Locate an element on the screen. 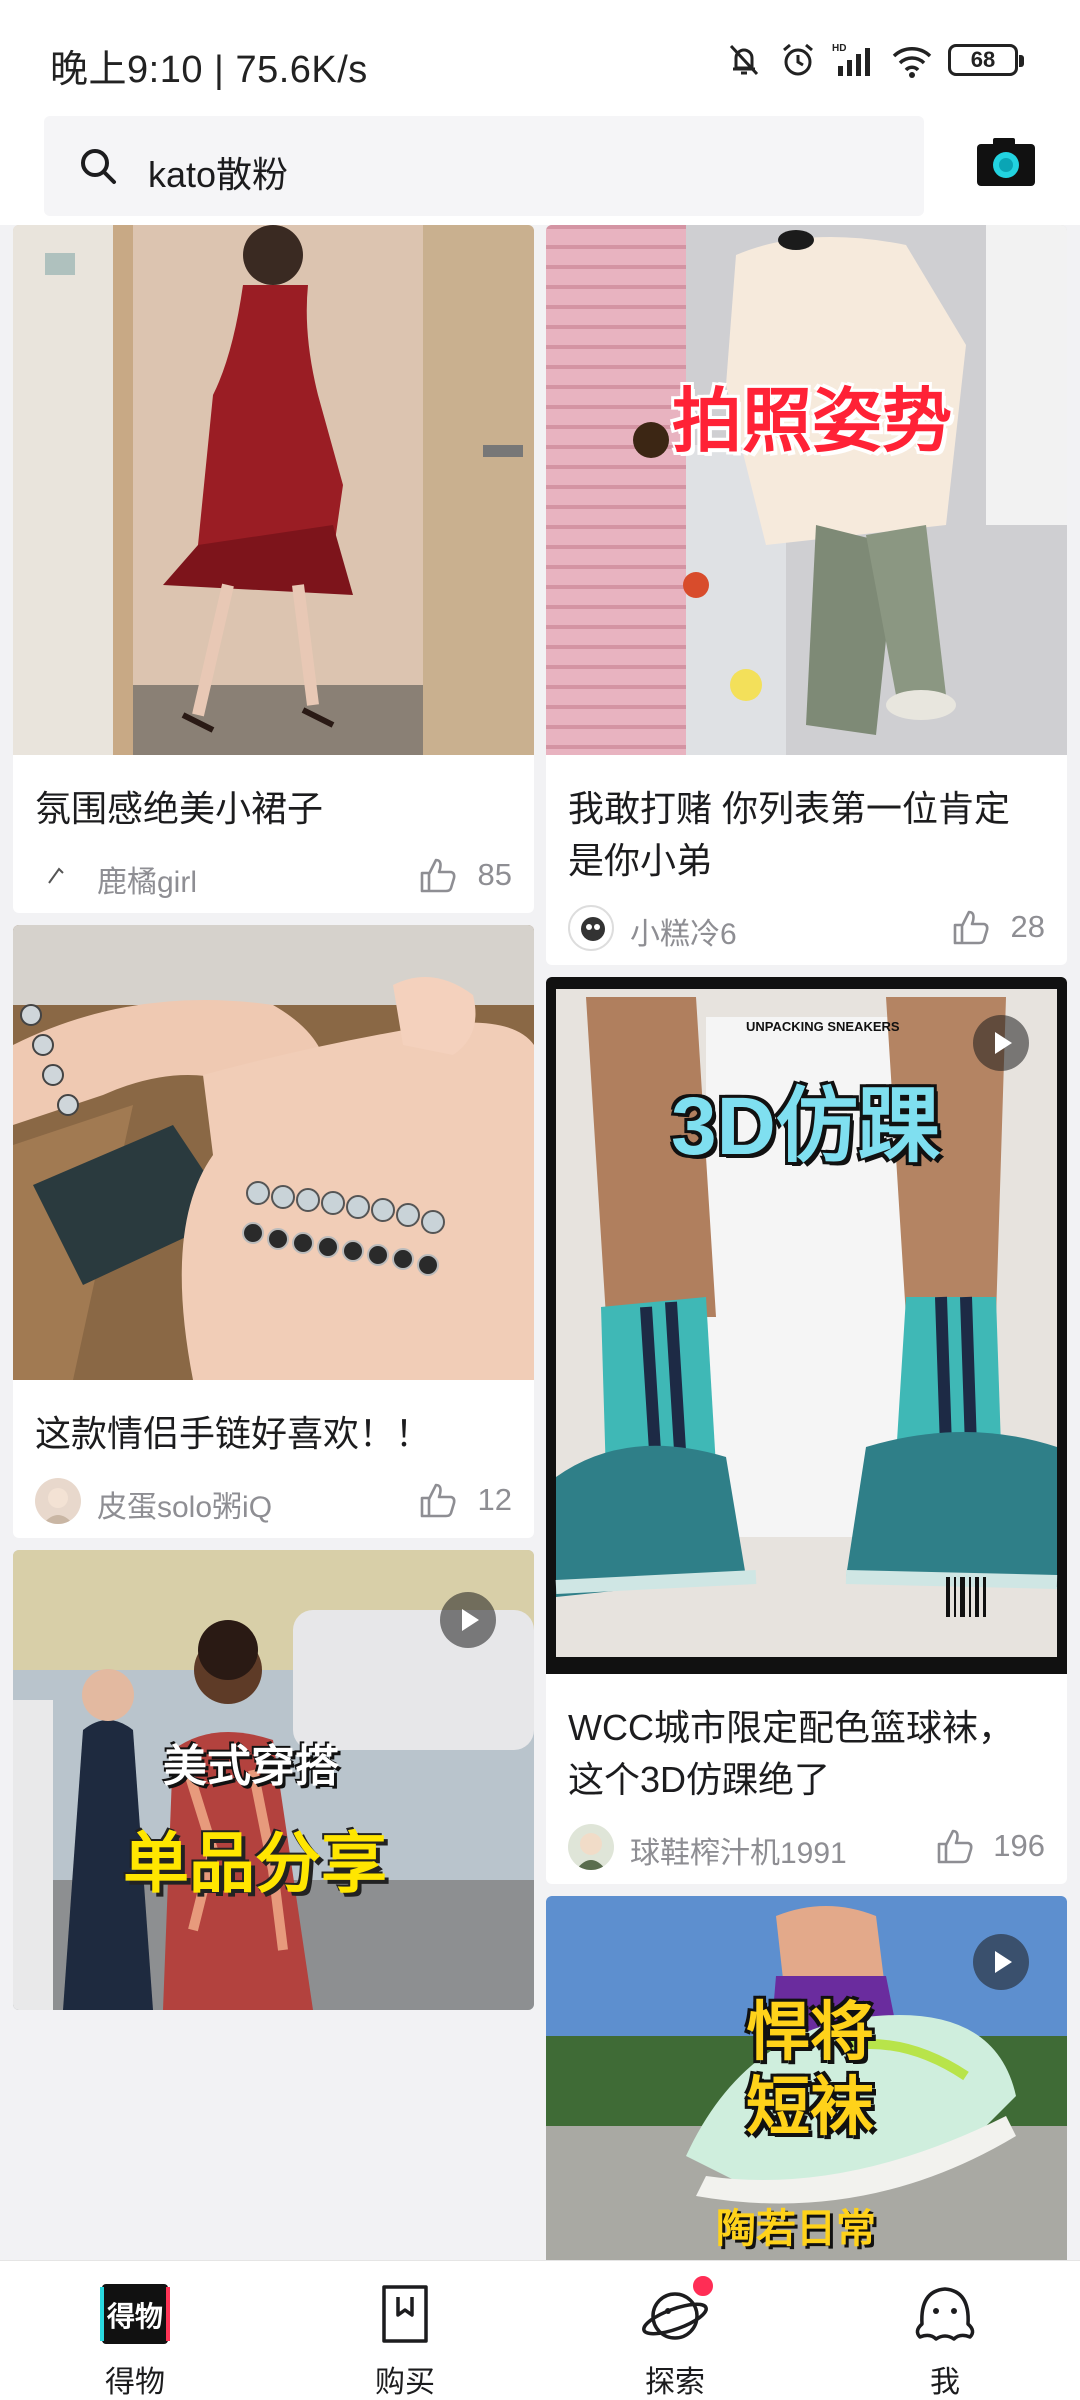 This screenshot has height=2400, width=1080. post-meta: 球鞋榨汁机1991 196 is located at coordinates (806, 1845).